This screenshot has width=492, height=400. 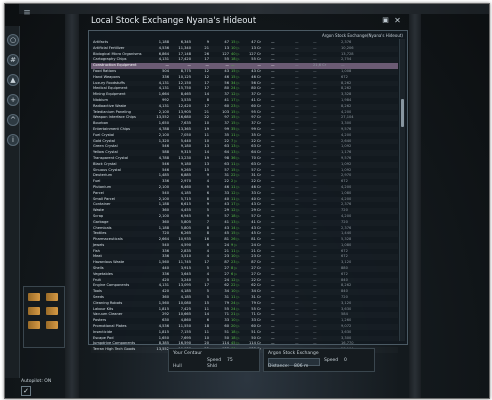 I want to click on player-ship-panel: Your Centaur Speed 75 Shld Hull, so click(x=214, y=360).